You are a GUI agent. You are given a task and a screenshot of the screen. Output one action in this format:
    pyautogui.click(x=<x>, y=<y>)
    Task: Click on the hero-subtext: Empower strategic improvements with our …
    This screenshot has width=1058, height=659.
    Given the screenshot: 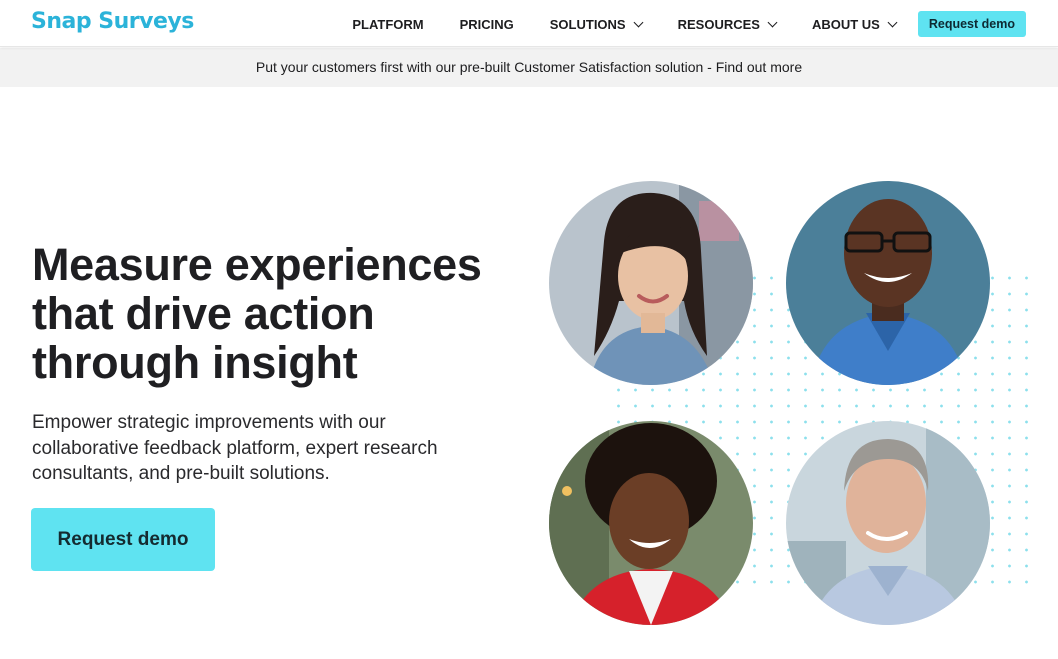 What is the action you would take?
    pyautogui.click(x=262, y=448)
    